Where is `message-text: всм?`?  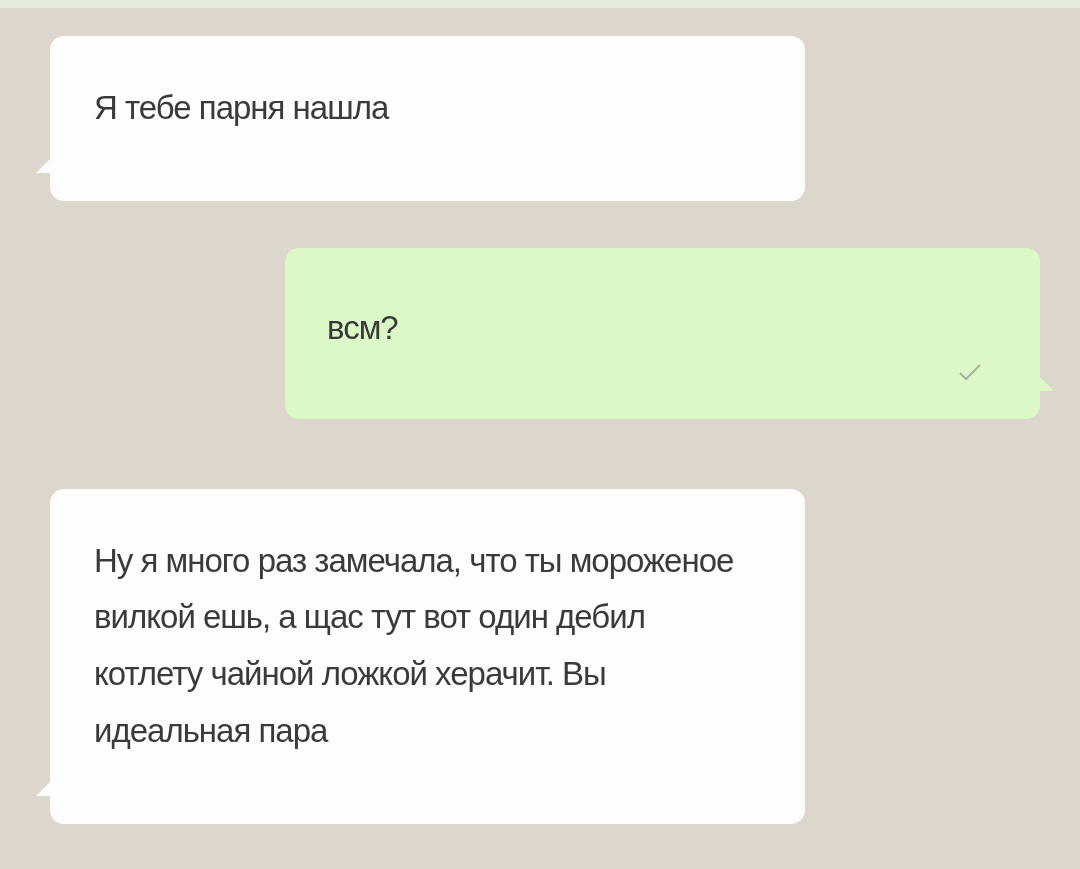 message-text: всм? is located at coordinates (363, 327).